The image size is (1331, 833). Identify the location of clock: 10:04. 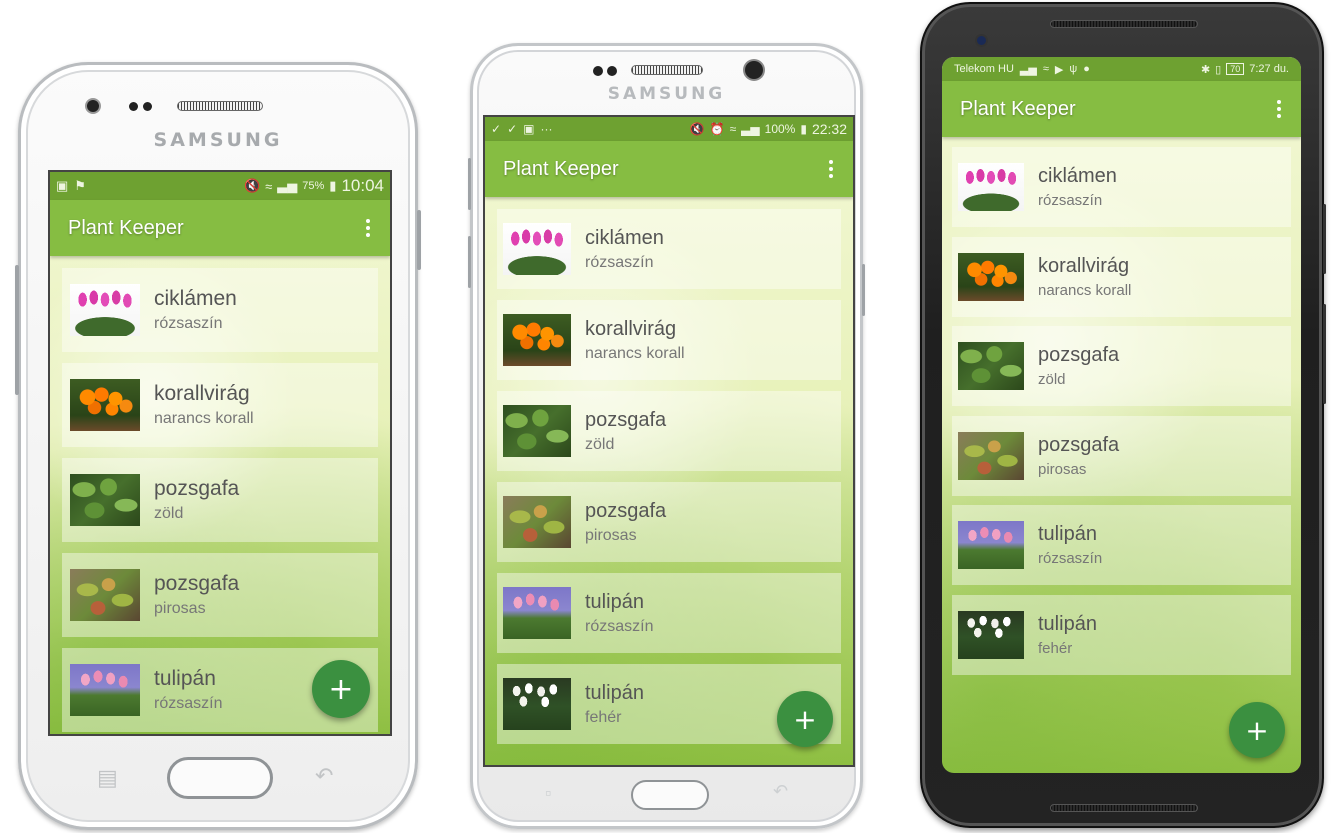
(362, 185).